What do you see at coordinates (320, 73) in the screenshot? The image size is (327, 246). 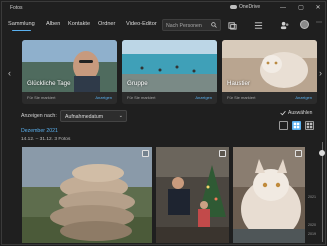 I see `carousel-next-icon: ›` at bounding box center [320, 73].